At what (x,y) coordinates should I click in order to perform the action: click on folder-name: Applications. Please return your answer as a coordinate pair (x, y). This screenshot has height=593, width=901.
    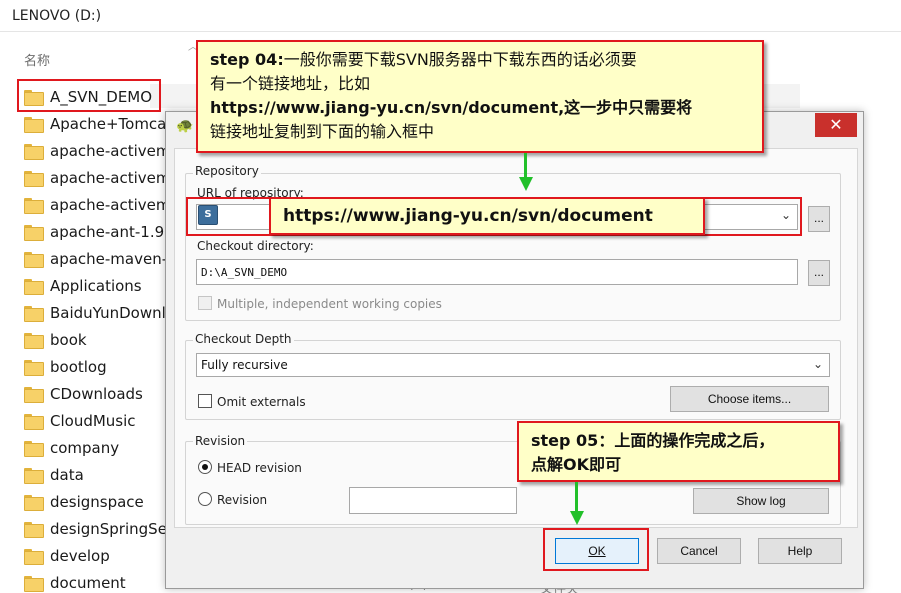
    Looking at the image, I should click on (96, 285).